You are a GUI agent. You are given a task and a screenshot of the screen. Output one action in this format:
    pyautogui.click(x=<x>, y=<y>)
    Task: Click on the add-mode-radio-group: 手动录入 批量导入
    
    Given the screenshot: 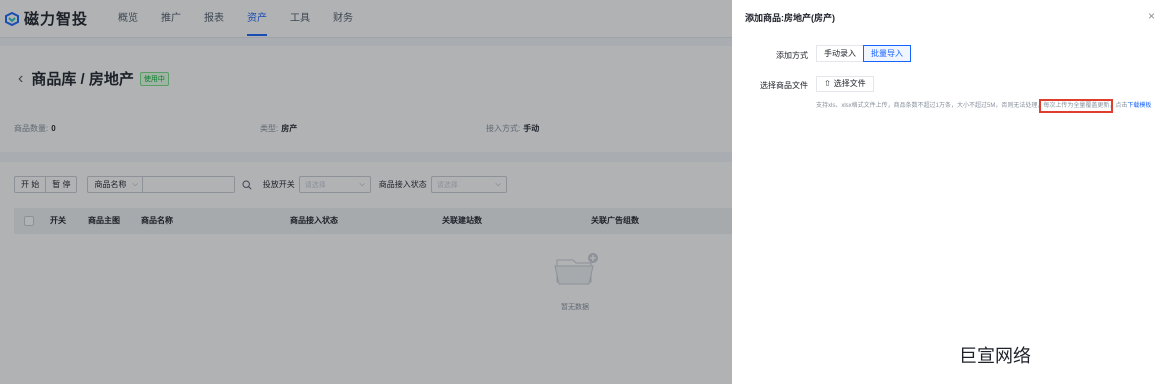 What is the action you would take?
    pyautogui.click(x=863, y=53)
    